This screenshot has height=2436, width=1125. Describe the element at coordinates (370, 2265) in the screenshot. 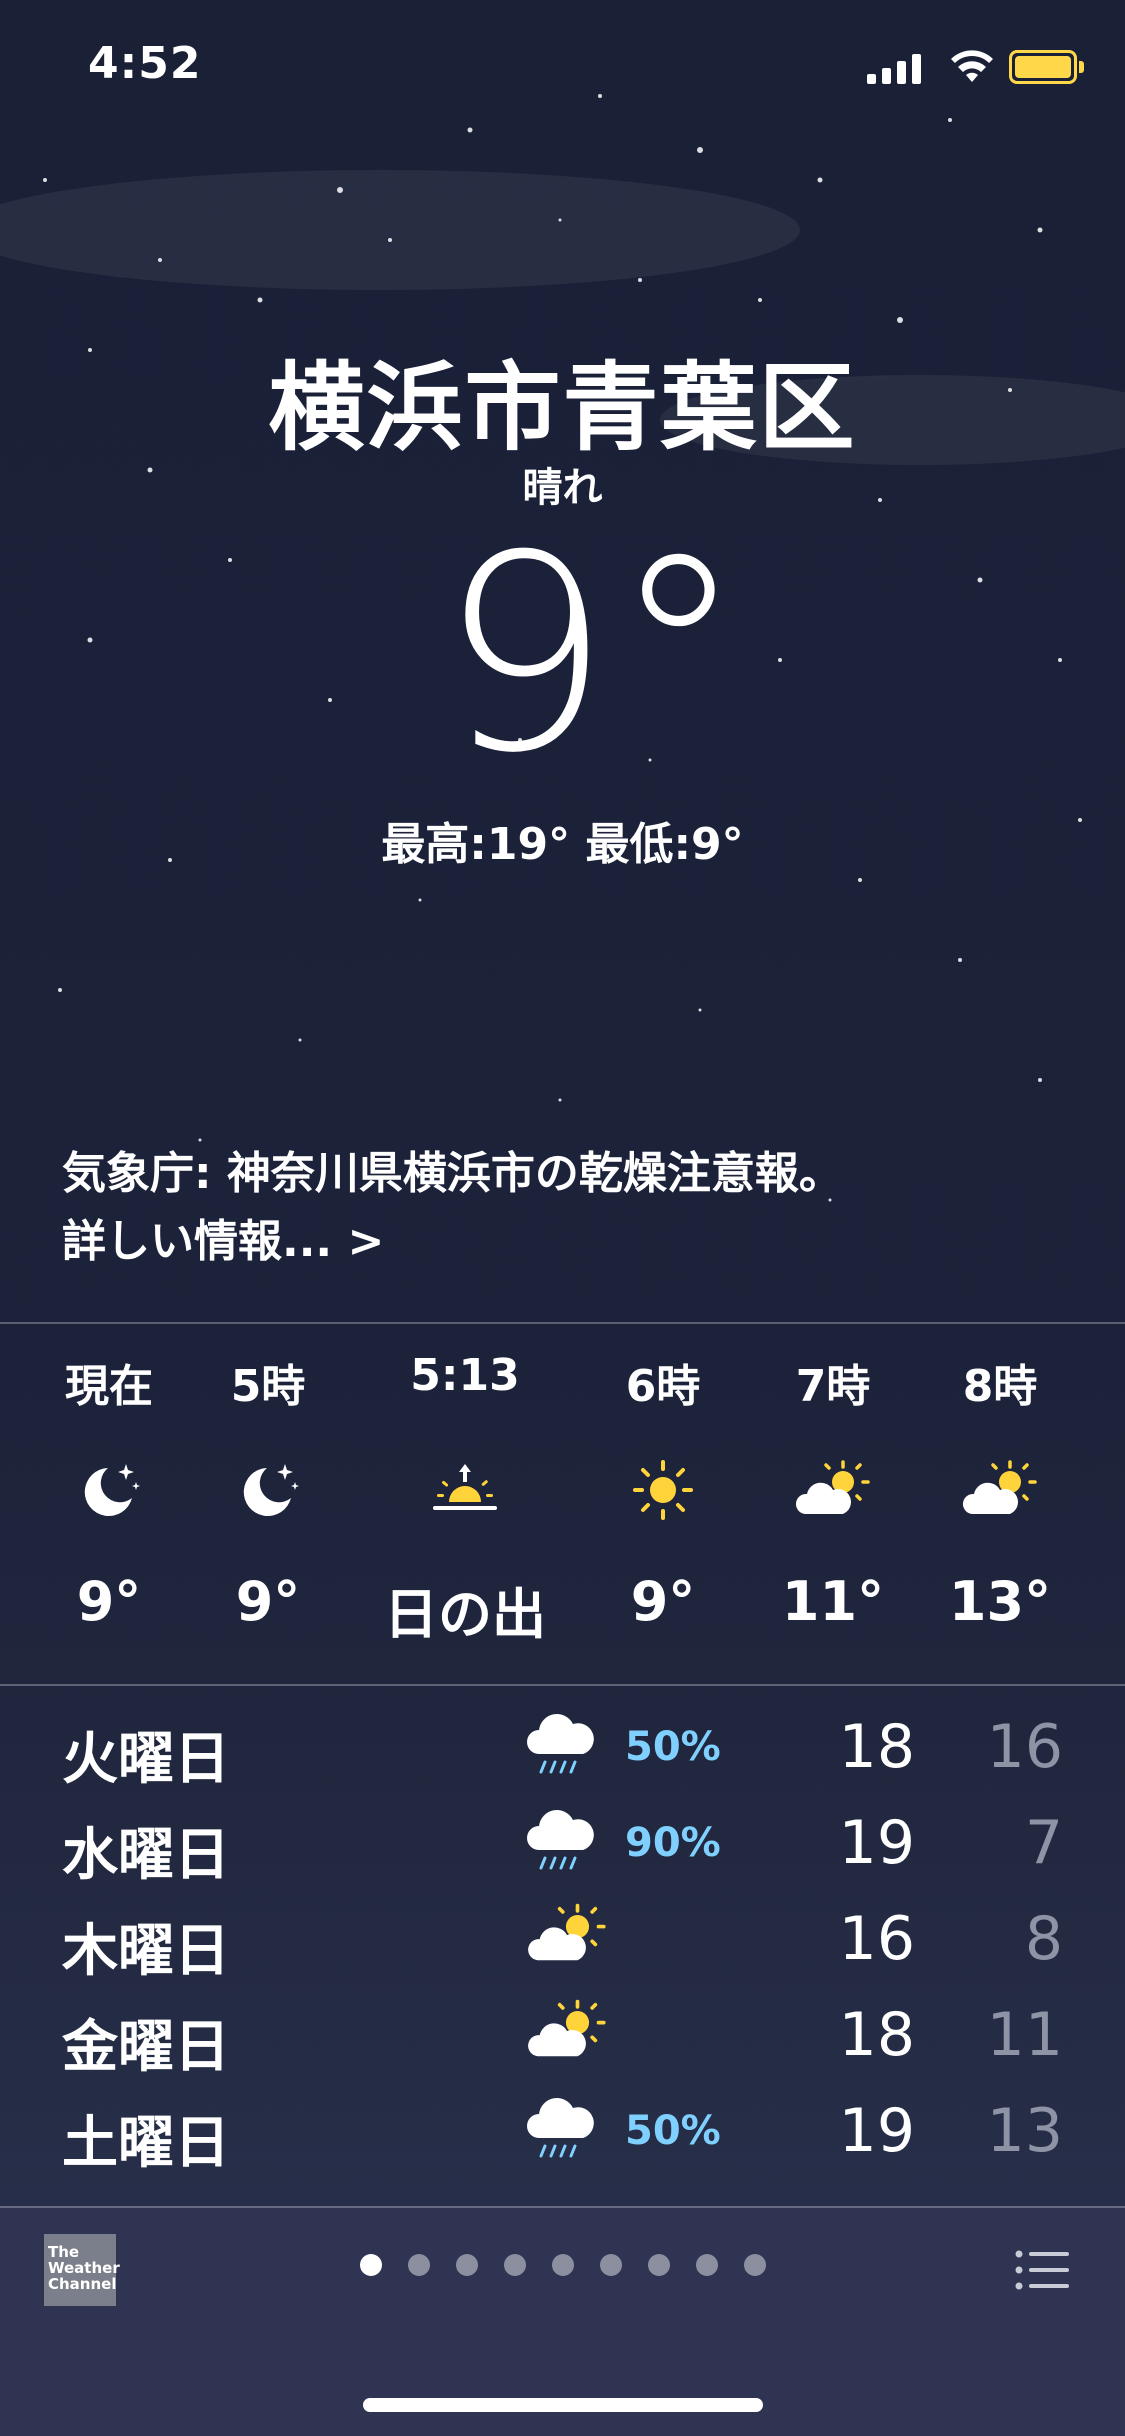

I see `page-dot-active` at that location.